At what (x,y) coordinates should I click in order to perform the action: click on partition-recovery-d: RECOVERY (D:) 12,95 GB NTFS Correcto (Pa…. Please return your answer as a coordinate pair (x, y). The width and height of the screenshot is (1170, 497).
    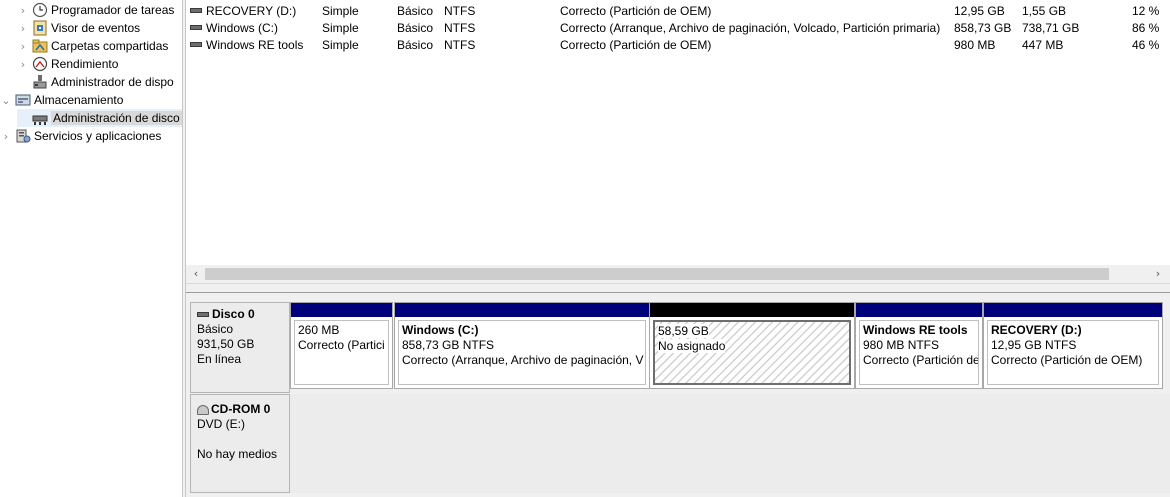
    Looking at the image, I should click on (1073, 345).